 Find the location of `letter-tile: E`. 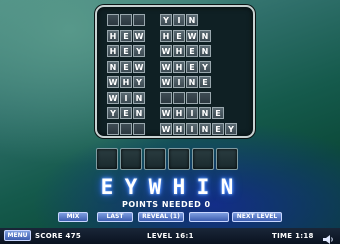

letter-tile: E is located at coordinates (107, 187).